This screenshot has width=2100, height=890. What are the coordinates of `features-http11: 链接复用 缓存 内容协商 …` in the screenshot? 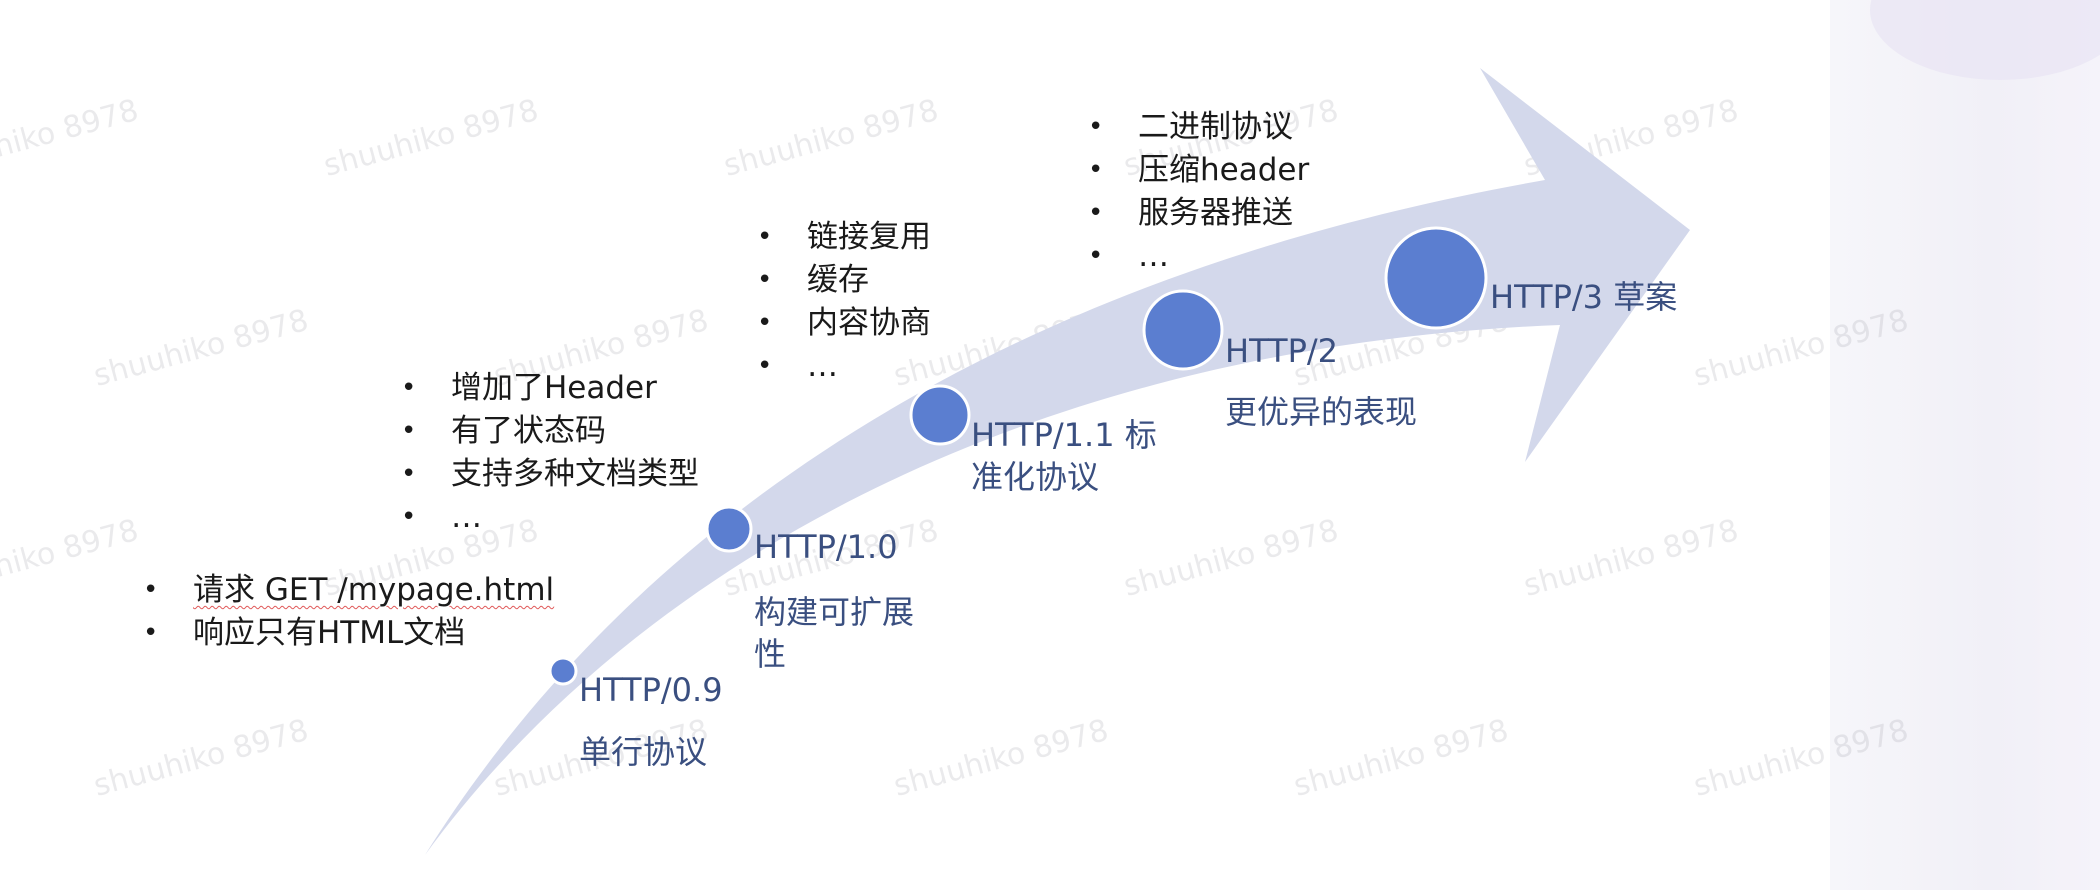 It's located at (844, 302).